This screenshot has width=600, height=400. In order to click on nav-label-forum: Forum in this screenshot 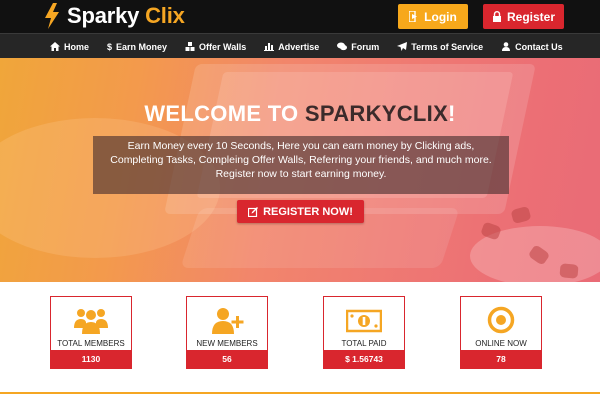, I will do `click(365, 46)`.